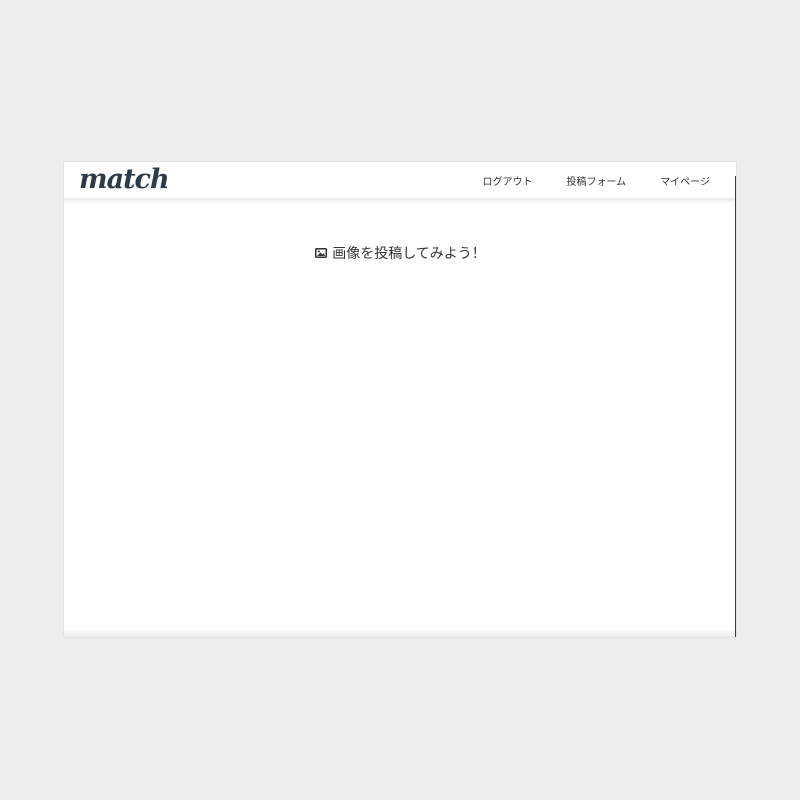 Image resolution: width=800 pixels, height=800 pixels. I want to click on site-logo: match, so click(124, 180).